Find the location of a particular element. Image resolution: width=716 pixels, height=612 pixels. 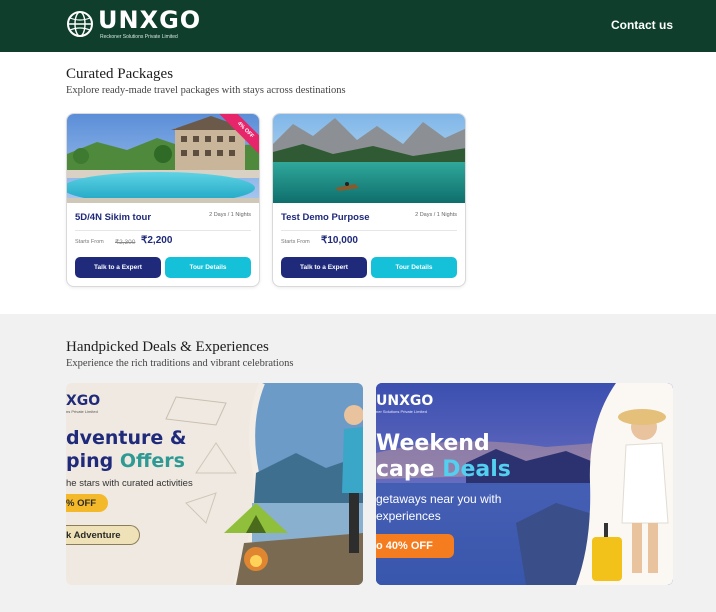

banner-logo-subtitle: ner Solutions Private Limited is located at coordinates (401, 411).